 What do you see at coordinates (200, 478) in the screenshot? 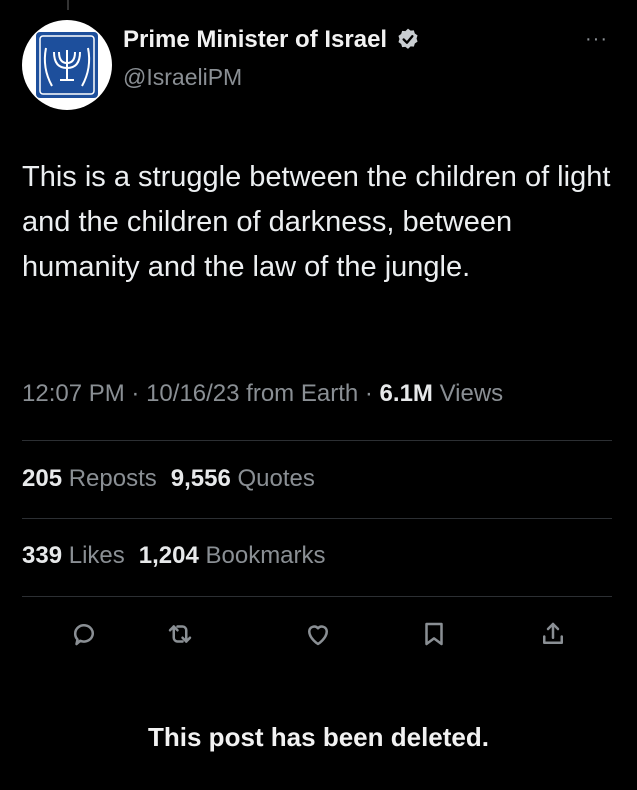
I see `quotes-count: 9,556` at bounding box center [200, 478].